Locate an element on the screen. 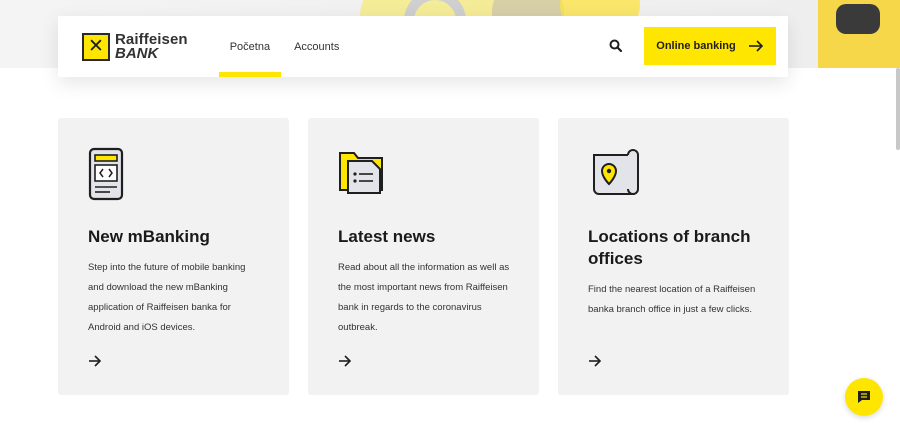  card-title: Locations of branch offices is located at coordinates (669, 247).